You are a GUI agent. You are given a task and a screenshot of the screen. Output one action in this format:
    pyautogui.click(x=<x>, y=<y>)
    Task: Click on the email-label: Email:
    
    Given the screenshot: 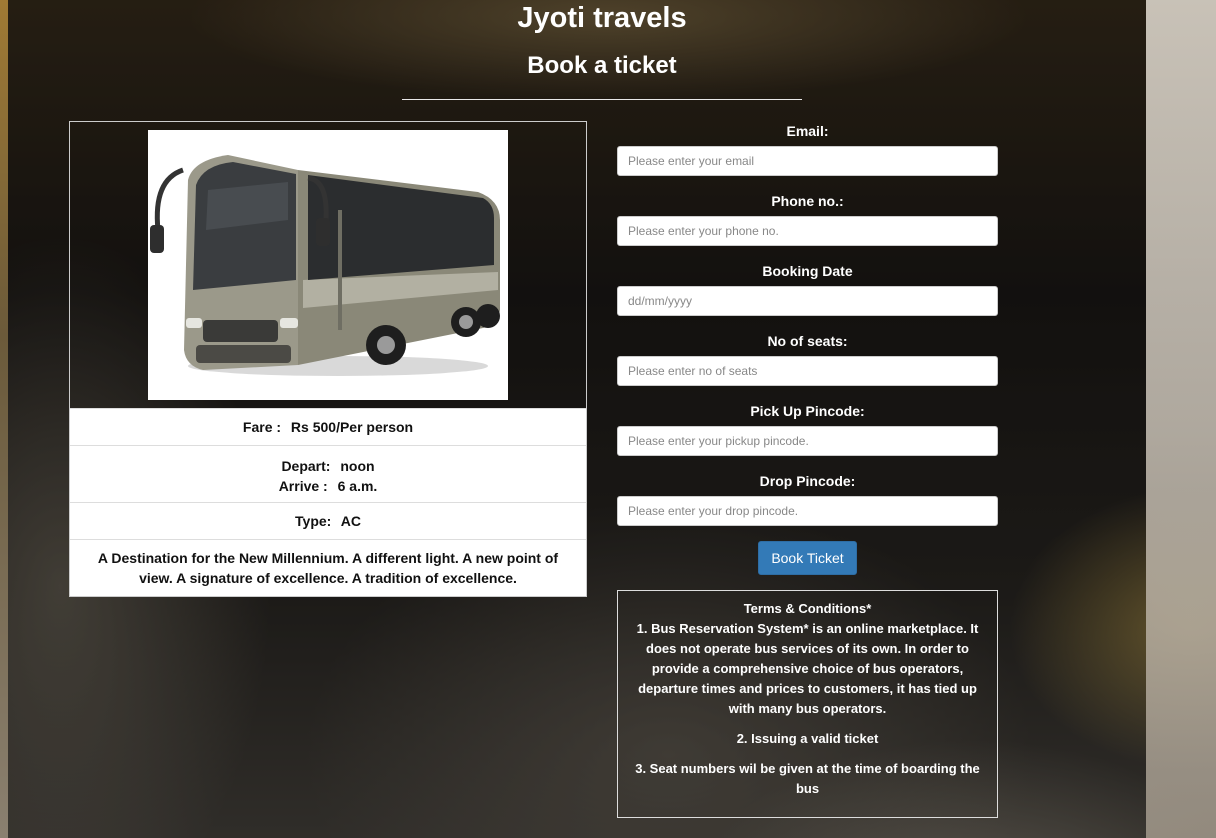 What is the action you would take?
    pyautogui.click(x=807, y=131)
    